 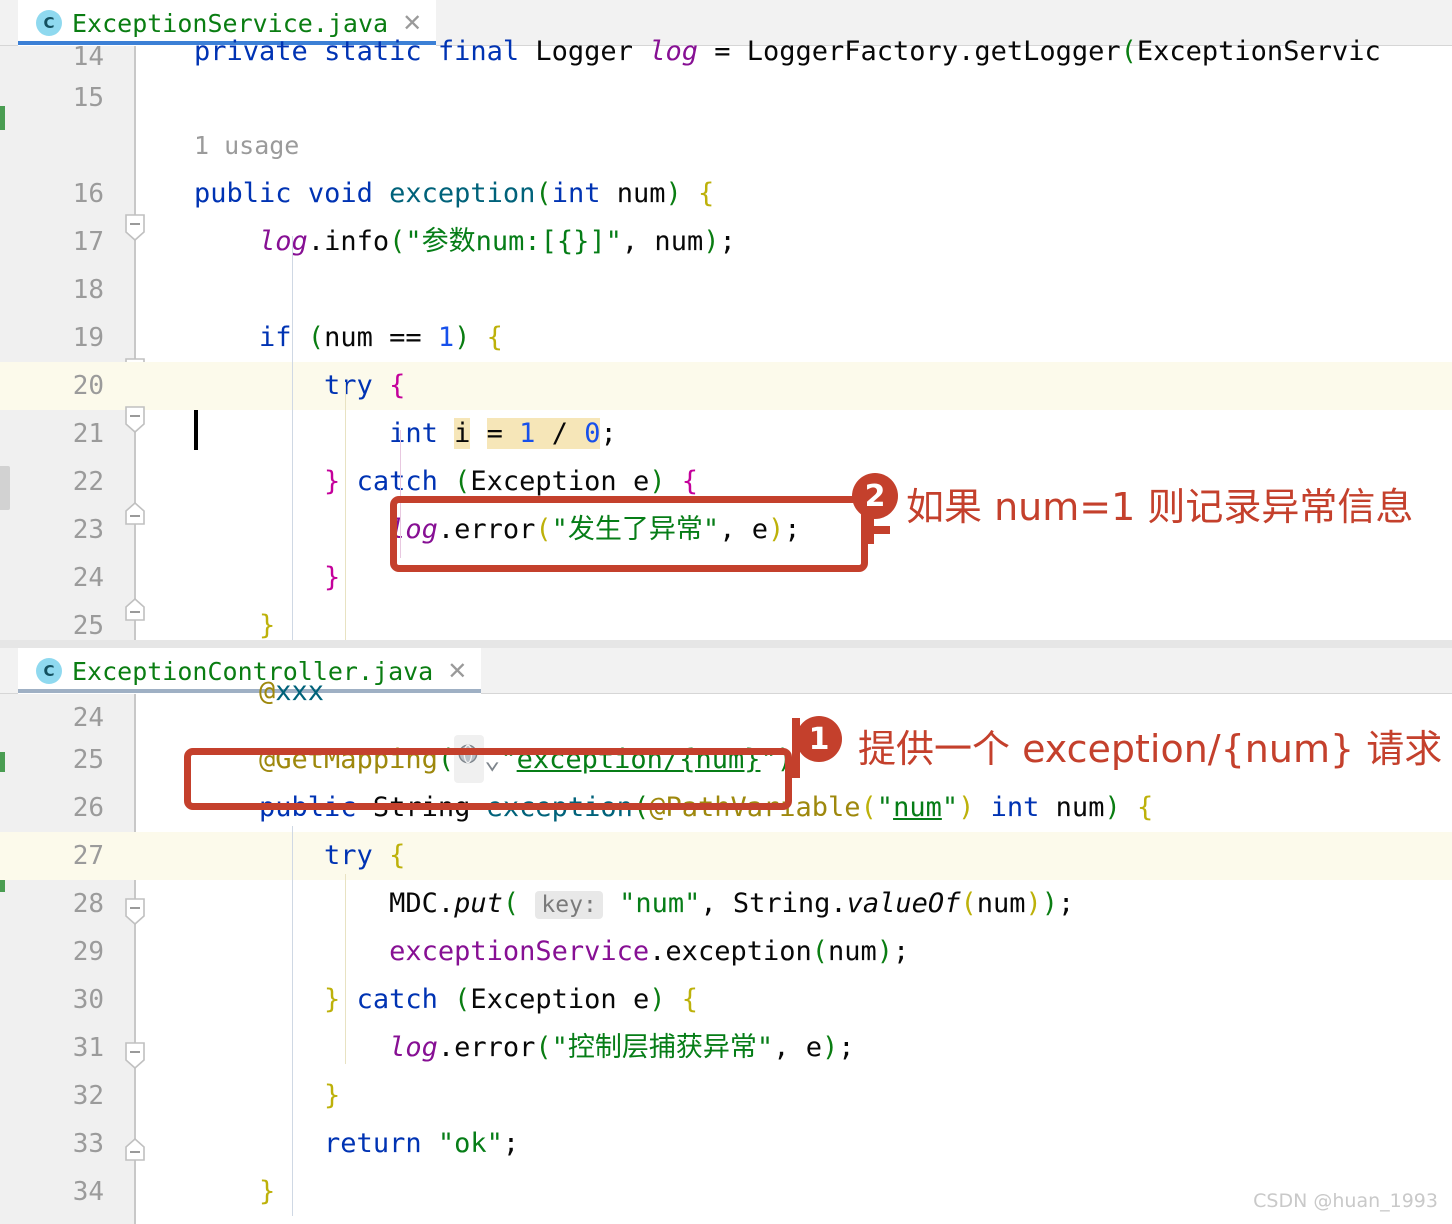 What do you see at coordinates (88, 1144) in the screenshot?
I see `line-number: 33` at bounding box center [88, 1144].